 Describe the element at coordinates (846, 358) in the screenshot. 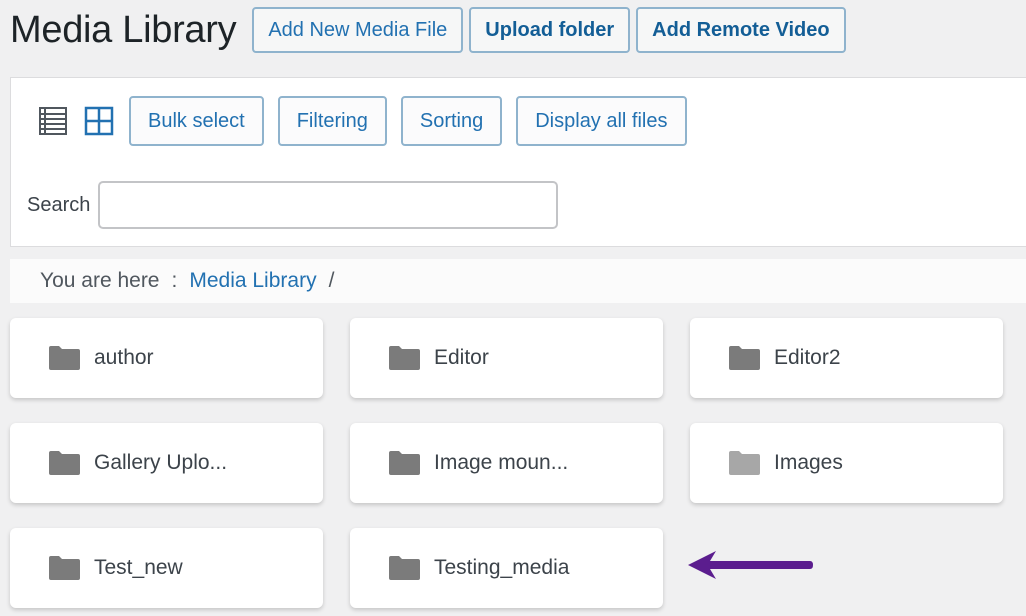

I see `folder-card: Editor2` at that location.